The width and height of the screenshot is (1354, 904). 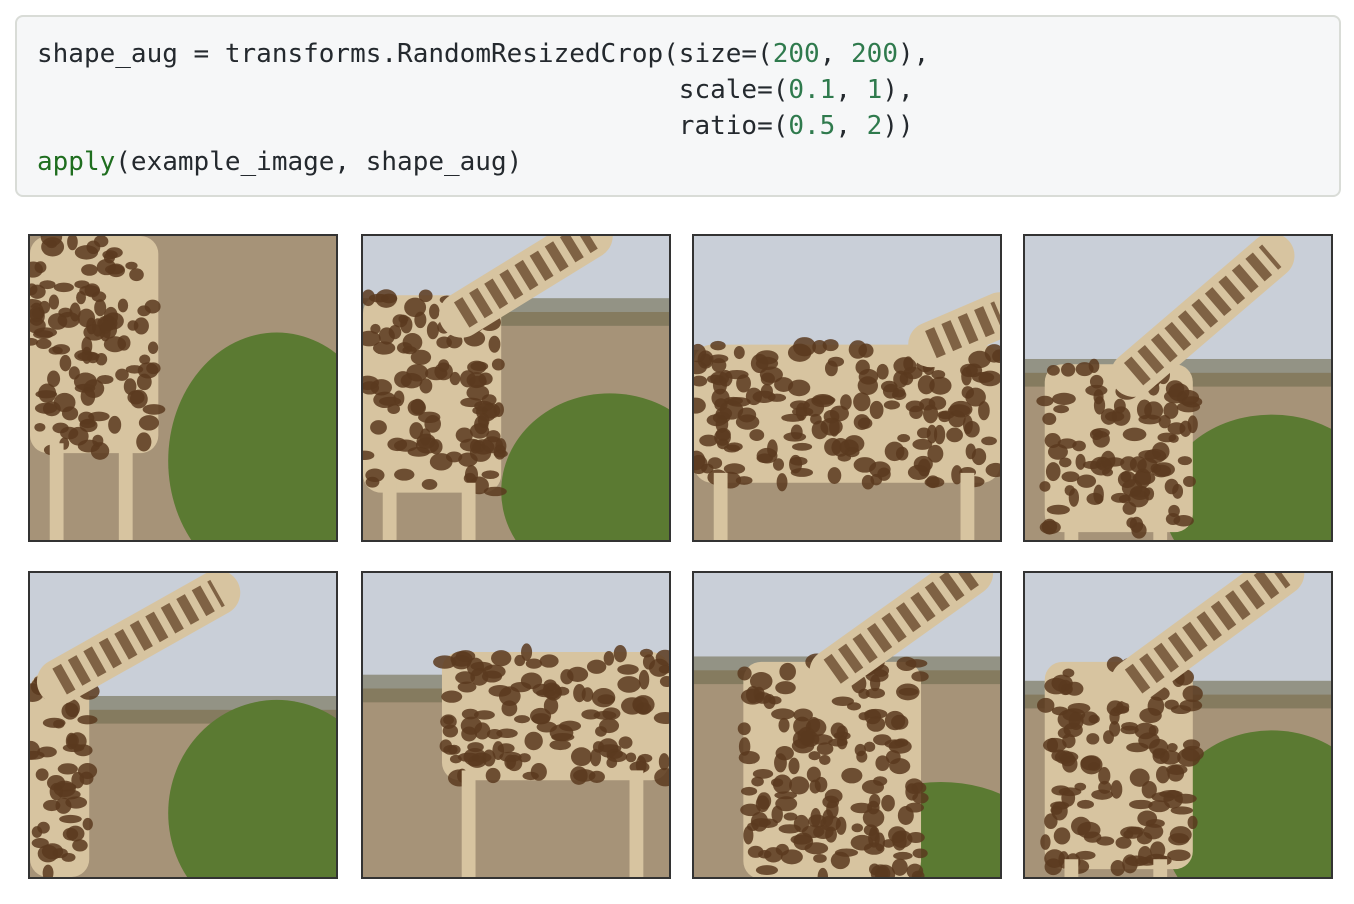 What do you see at coordinates (498, 54) in the screenshot?
I see `code-token: transforms.RandomResizedCrop(size=(` at bounding box center [498, 54].